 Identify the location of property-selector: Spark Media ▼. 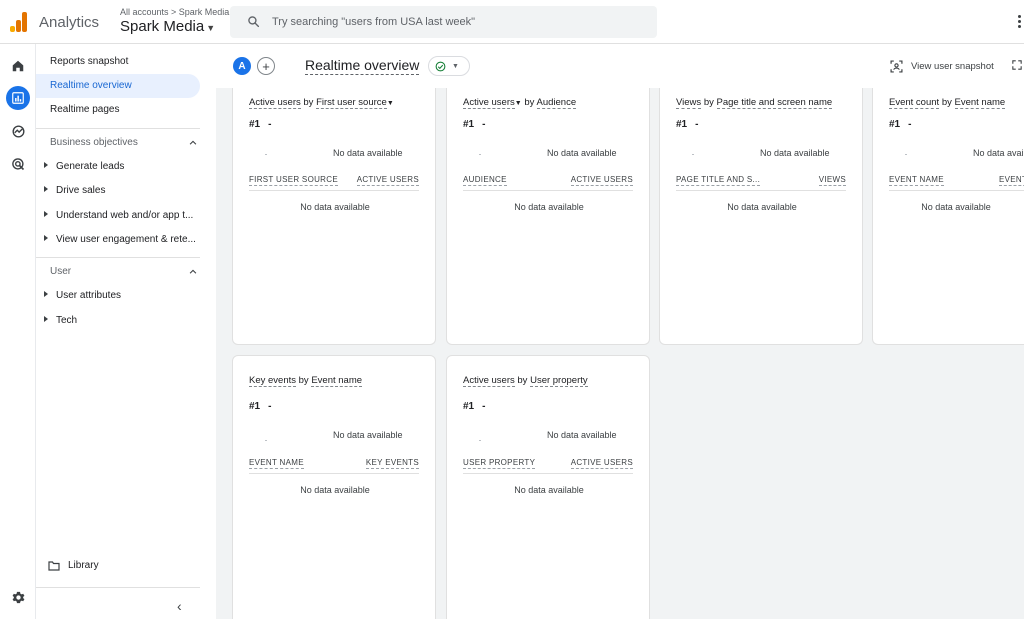
(167, 26).